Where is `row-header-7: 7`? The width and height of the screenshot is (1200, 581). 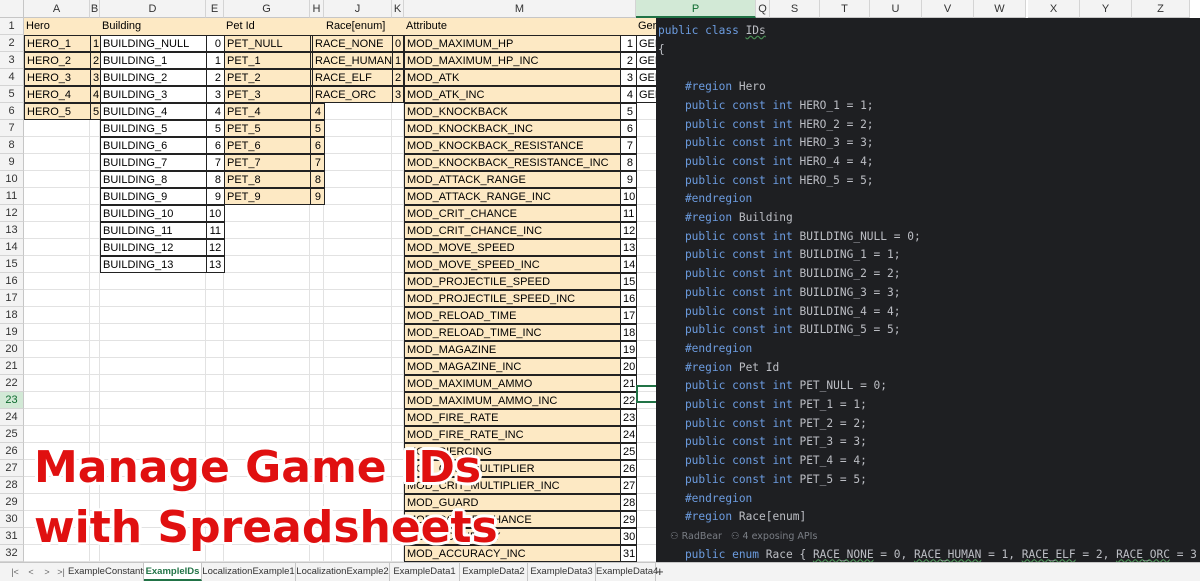
row-header-7: 7 is located at coordinates (12, 128).